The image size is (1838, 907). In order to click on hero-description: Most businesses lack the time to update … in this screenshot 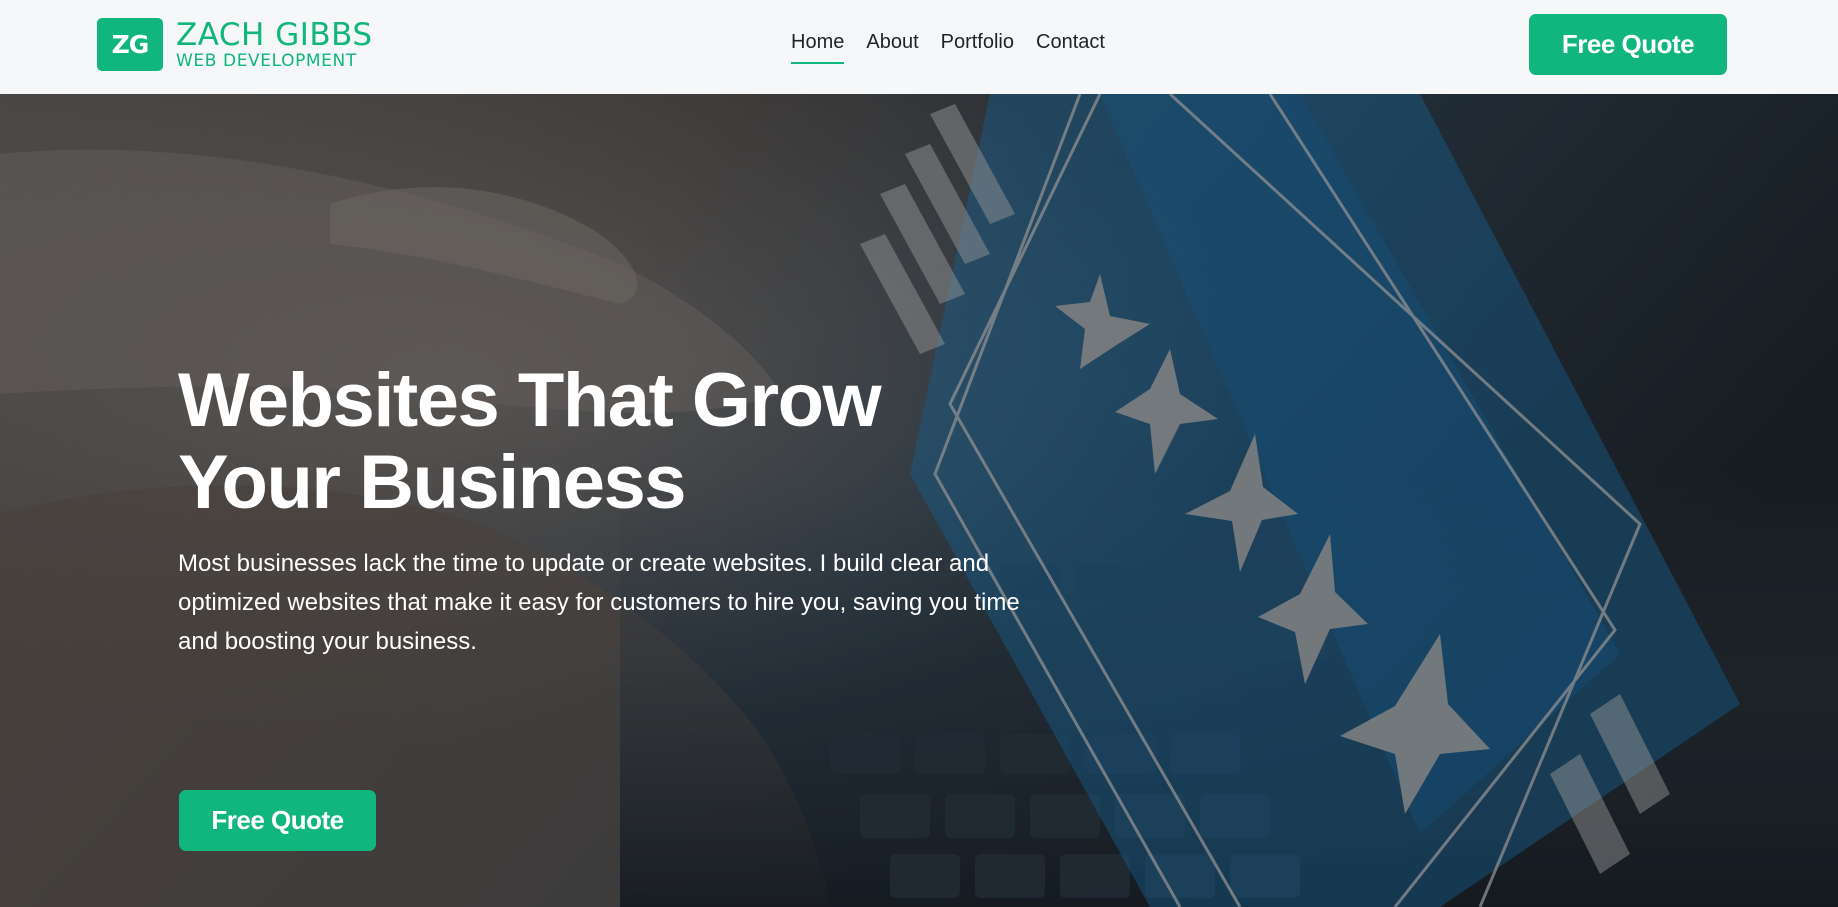, I will do `click(599, 602)`.